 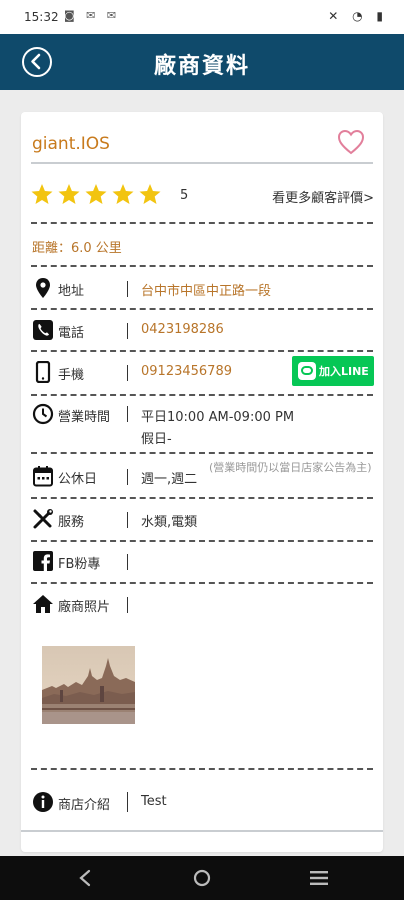 I want to click on more-reviews-link: 看更多顧客評價>, so click(x=323, y=196).